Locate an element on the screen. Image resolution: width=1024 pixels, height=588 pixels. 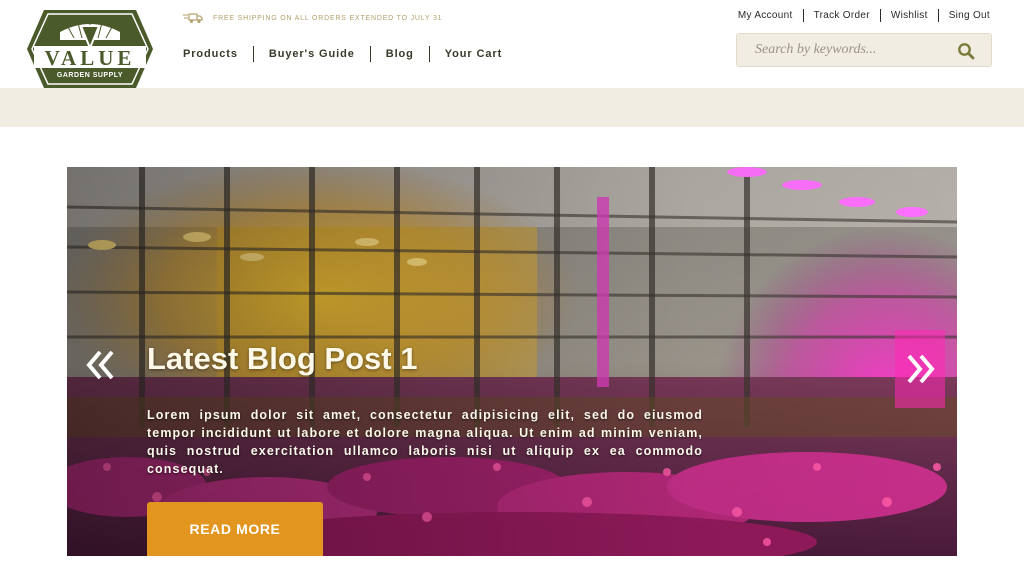
account-links: My Account Track Order Wishlist Sing Out is located at coordinates (859, 15).